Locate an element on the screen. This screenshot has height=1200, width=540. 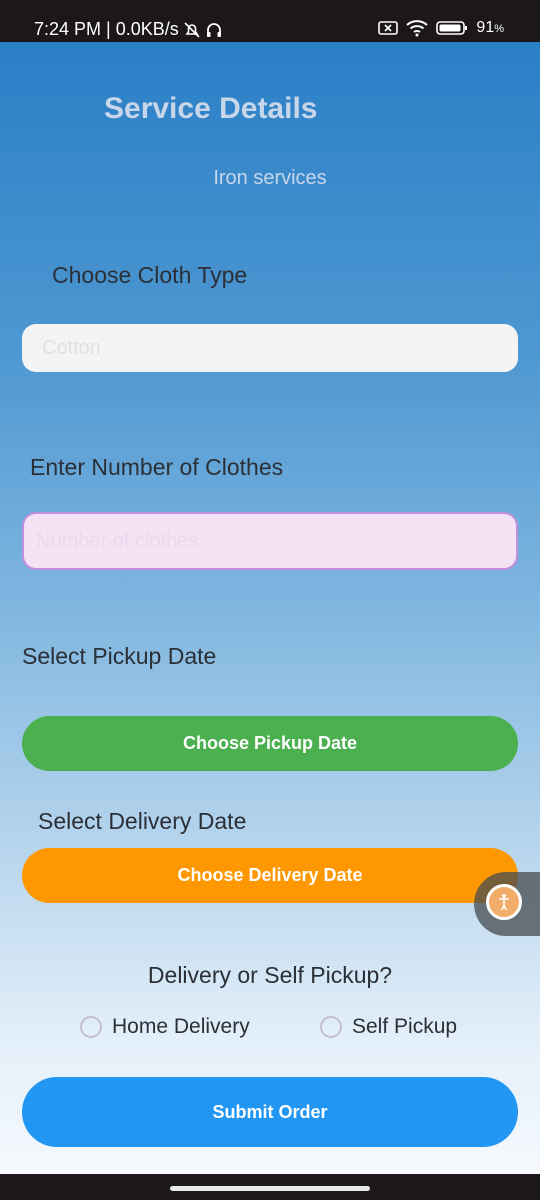
status-right: 91% is located at coordinates (441, 28).